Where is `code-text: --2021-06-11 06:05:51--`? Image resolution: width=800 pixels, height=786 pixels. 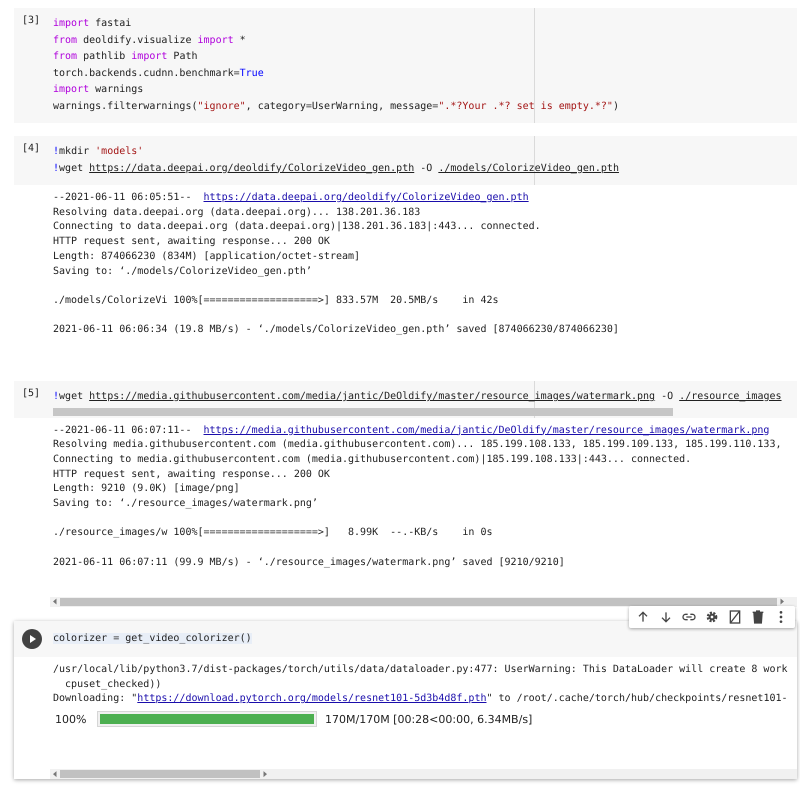 code-text: --2021-06-11 06:05:51-- is located at coordinates (122, 197).